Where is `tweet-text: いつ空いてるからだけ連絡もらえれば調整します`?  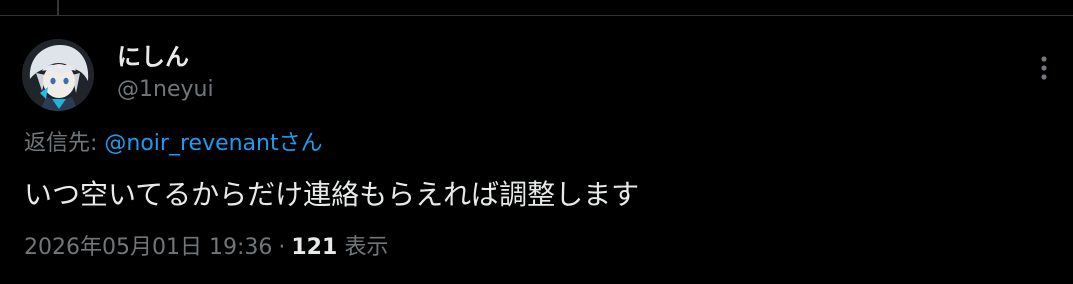
tweet-text: いつ空いてるからだけ連絡もらえれば調整します is located at coordinates (332, 194).